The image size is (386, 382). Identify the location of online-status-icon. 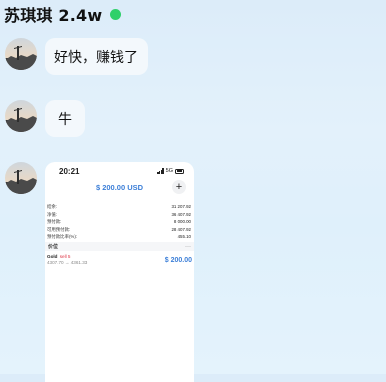
(116, 14).